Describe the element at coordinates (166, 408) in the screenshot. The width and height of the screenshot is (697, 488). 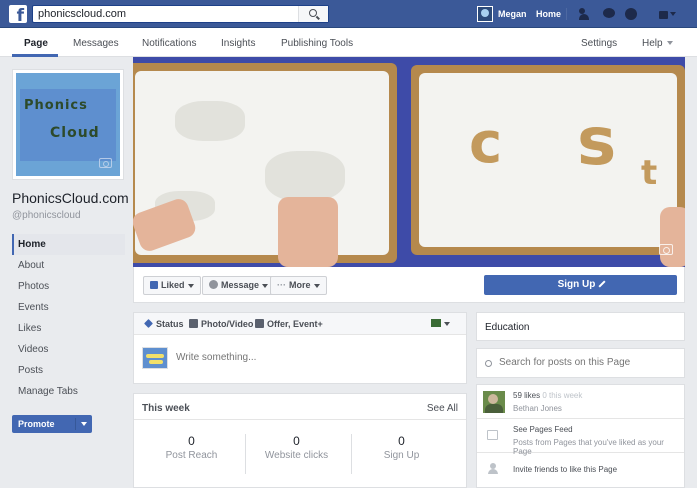
I see `this-week-title: This week` at that location.